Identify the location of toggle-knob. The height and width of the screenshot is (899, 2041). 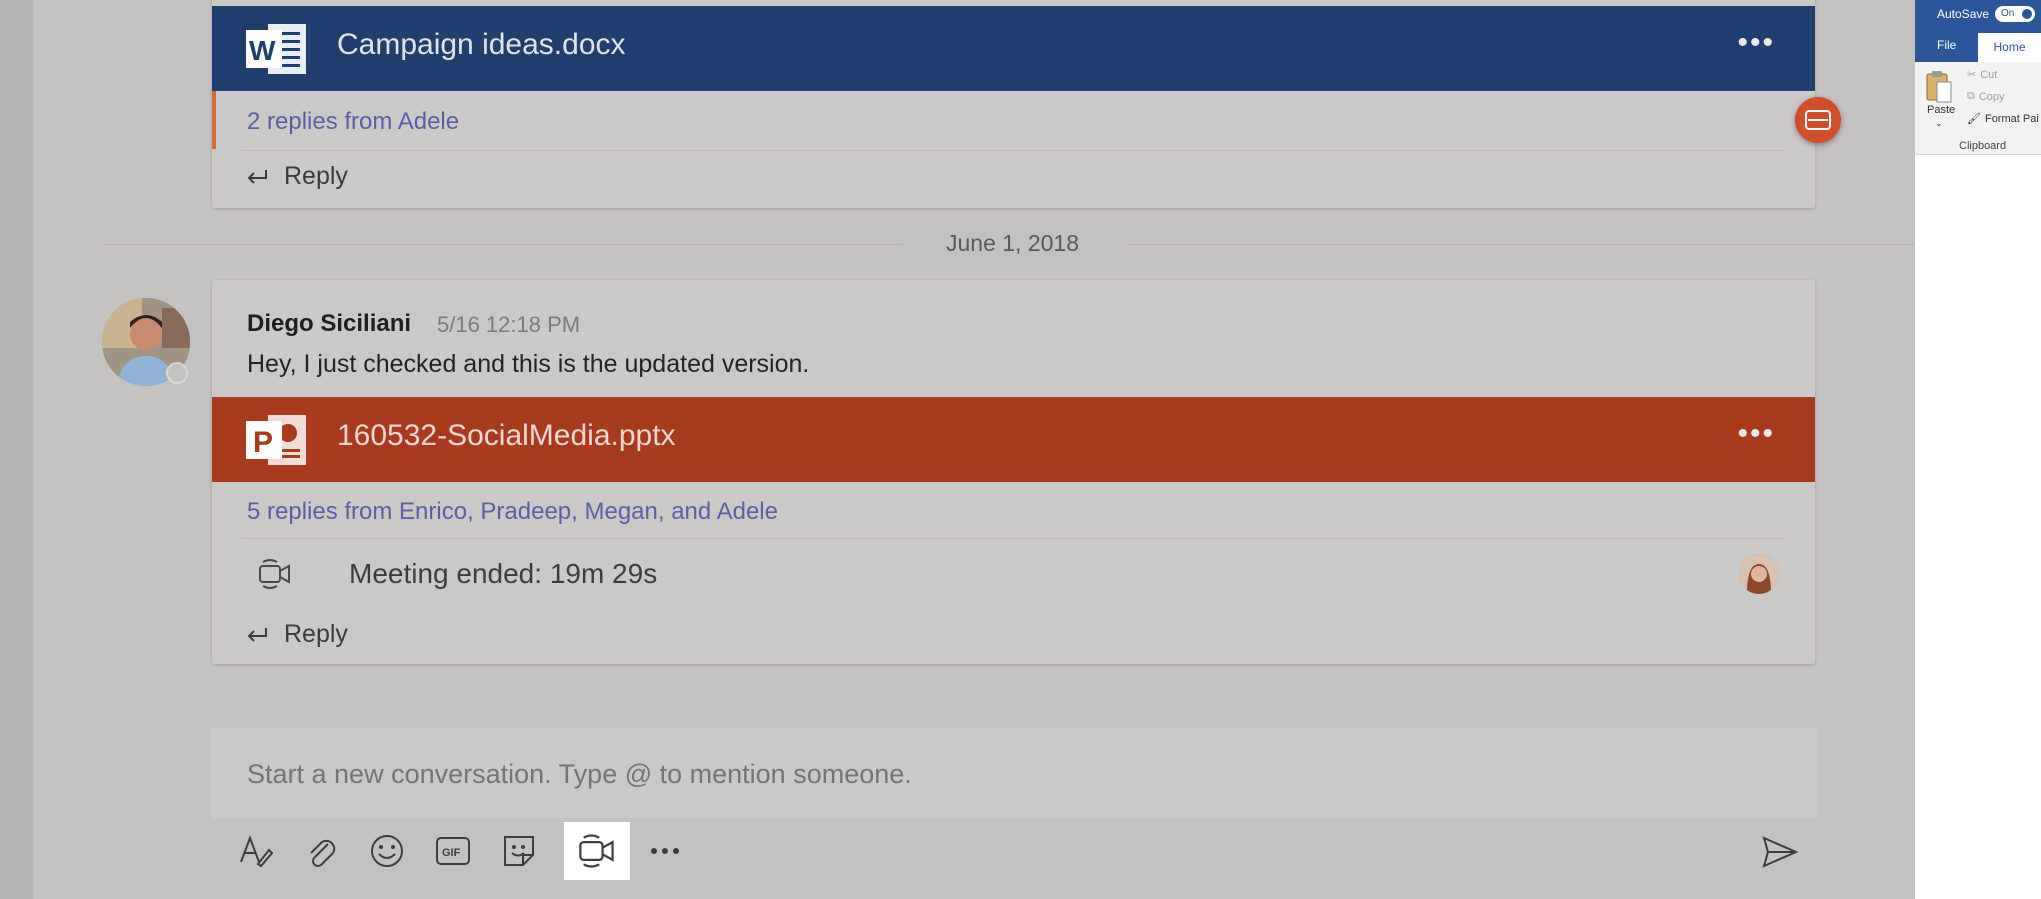
(2027, 14).